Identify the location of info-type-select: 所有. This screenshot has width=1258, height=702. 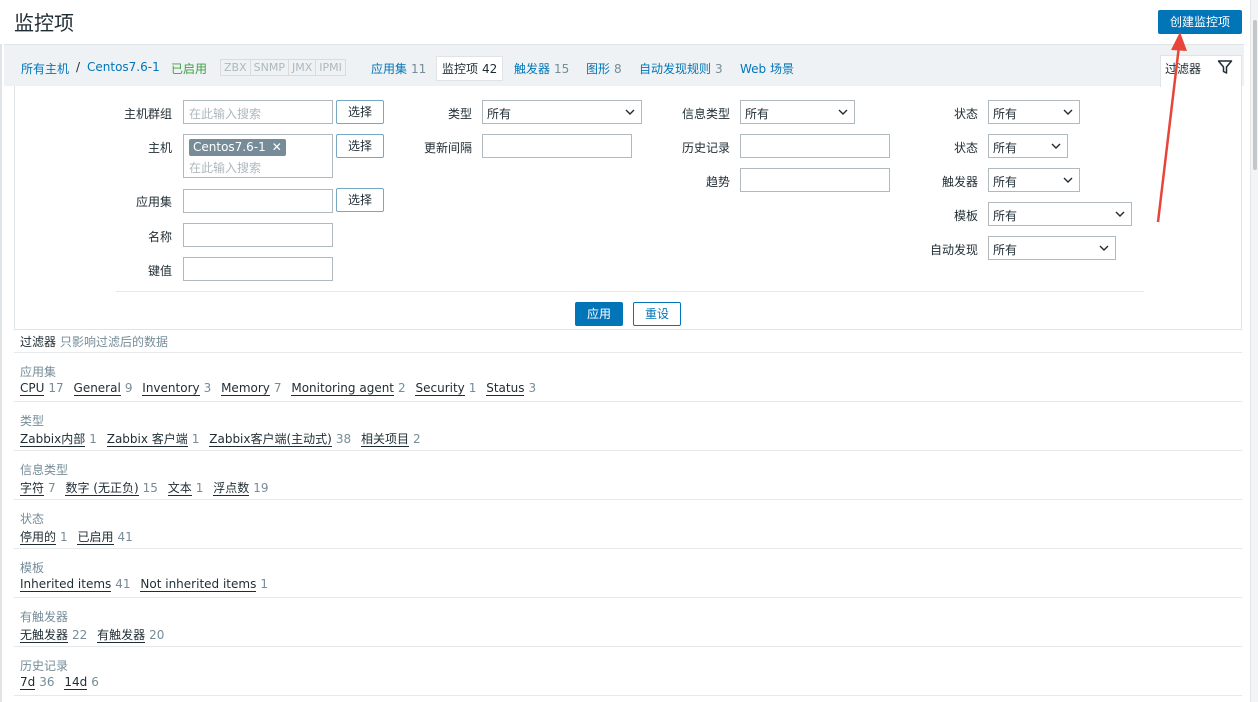
(797, 112).